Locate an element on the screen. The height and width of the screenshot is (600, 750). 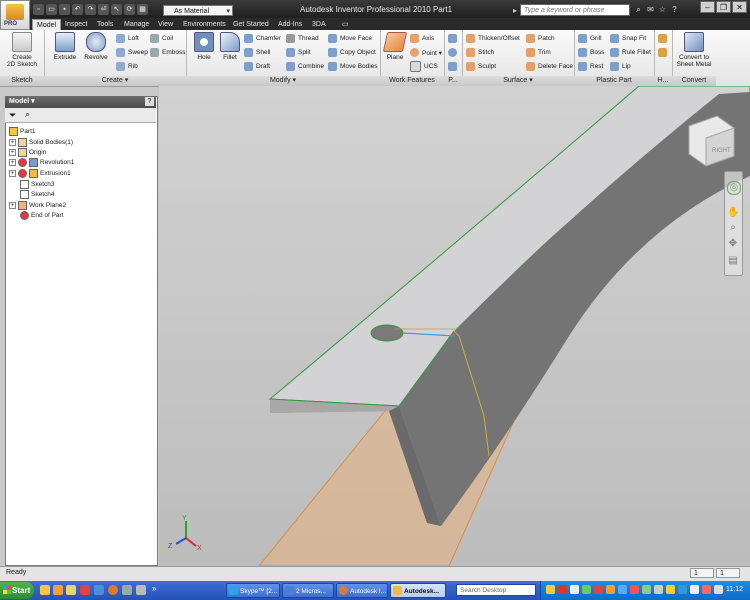
tray-2-icon is located at coordinates (562, 589).